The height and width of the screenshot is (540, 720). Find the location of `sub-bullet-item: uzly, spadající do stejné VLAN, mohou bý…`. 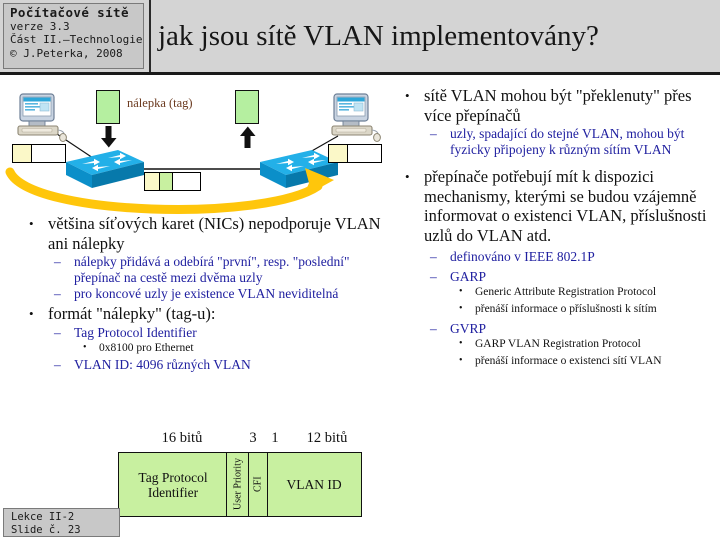

sub-bullet-item: uzly, spadající do stejné VLAN, mohou bý… is located at coordinates (570, 142).